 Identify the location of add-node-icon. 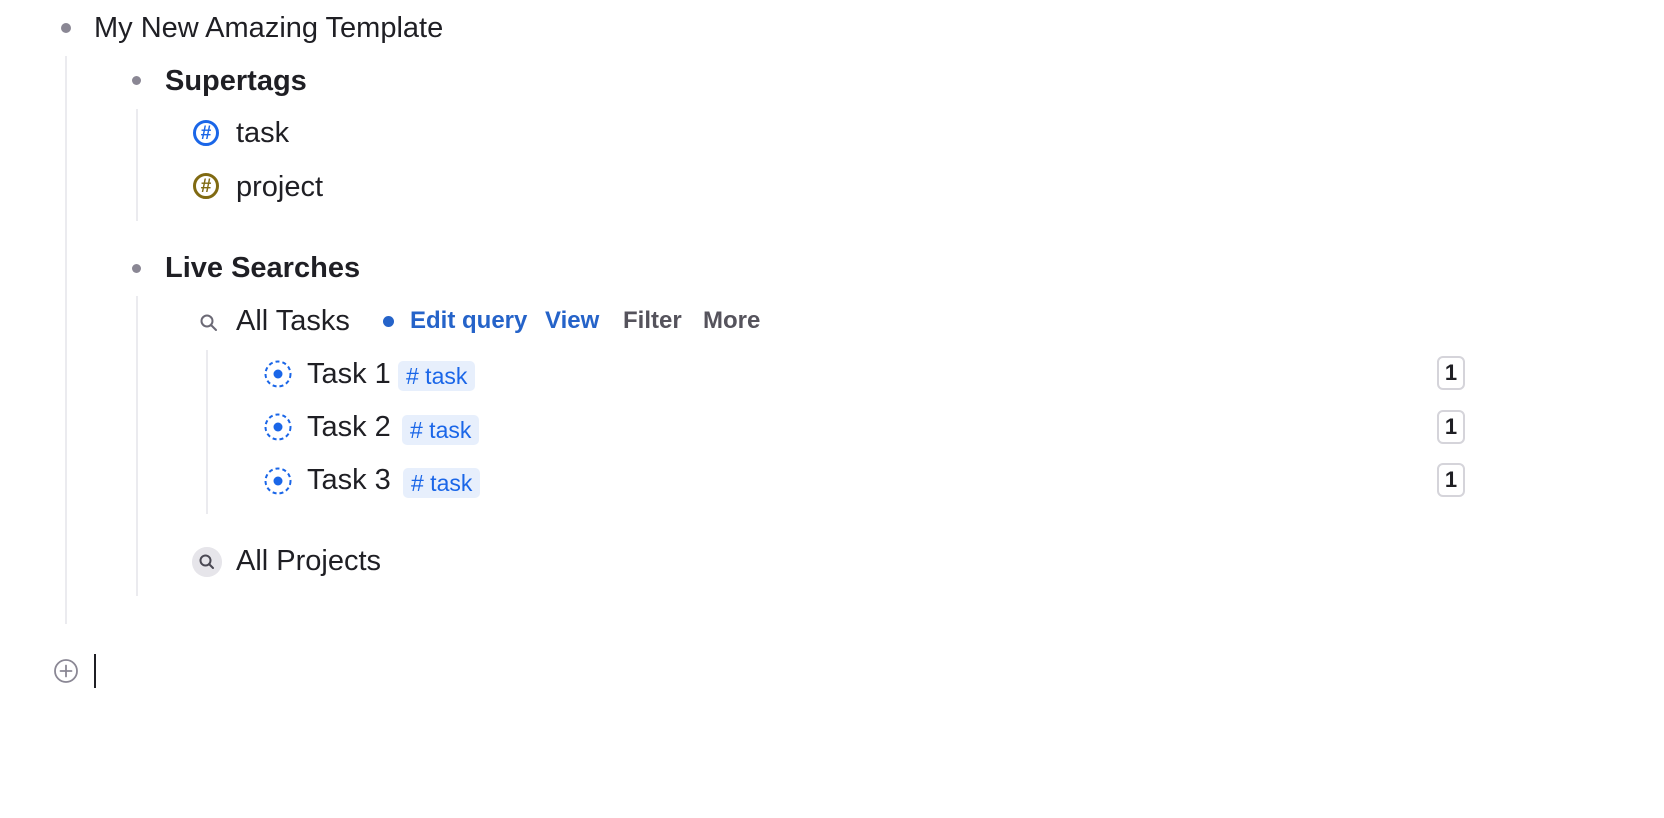
(66, 671).